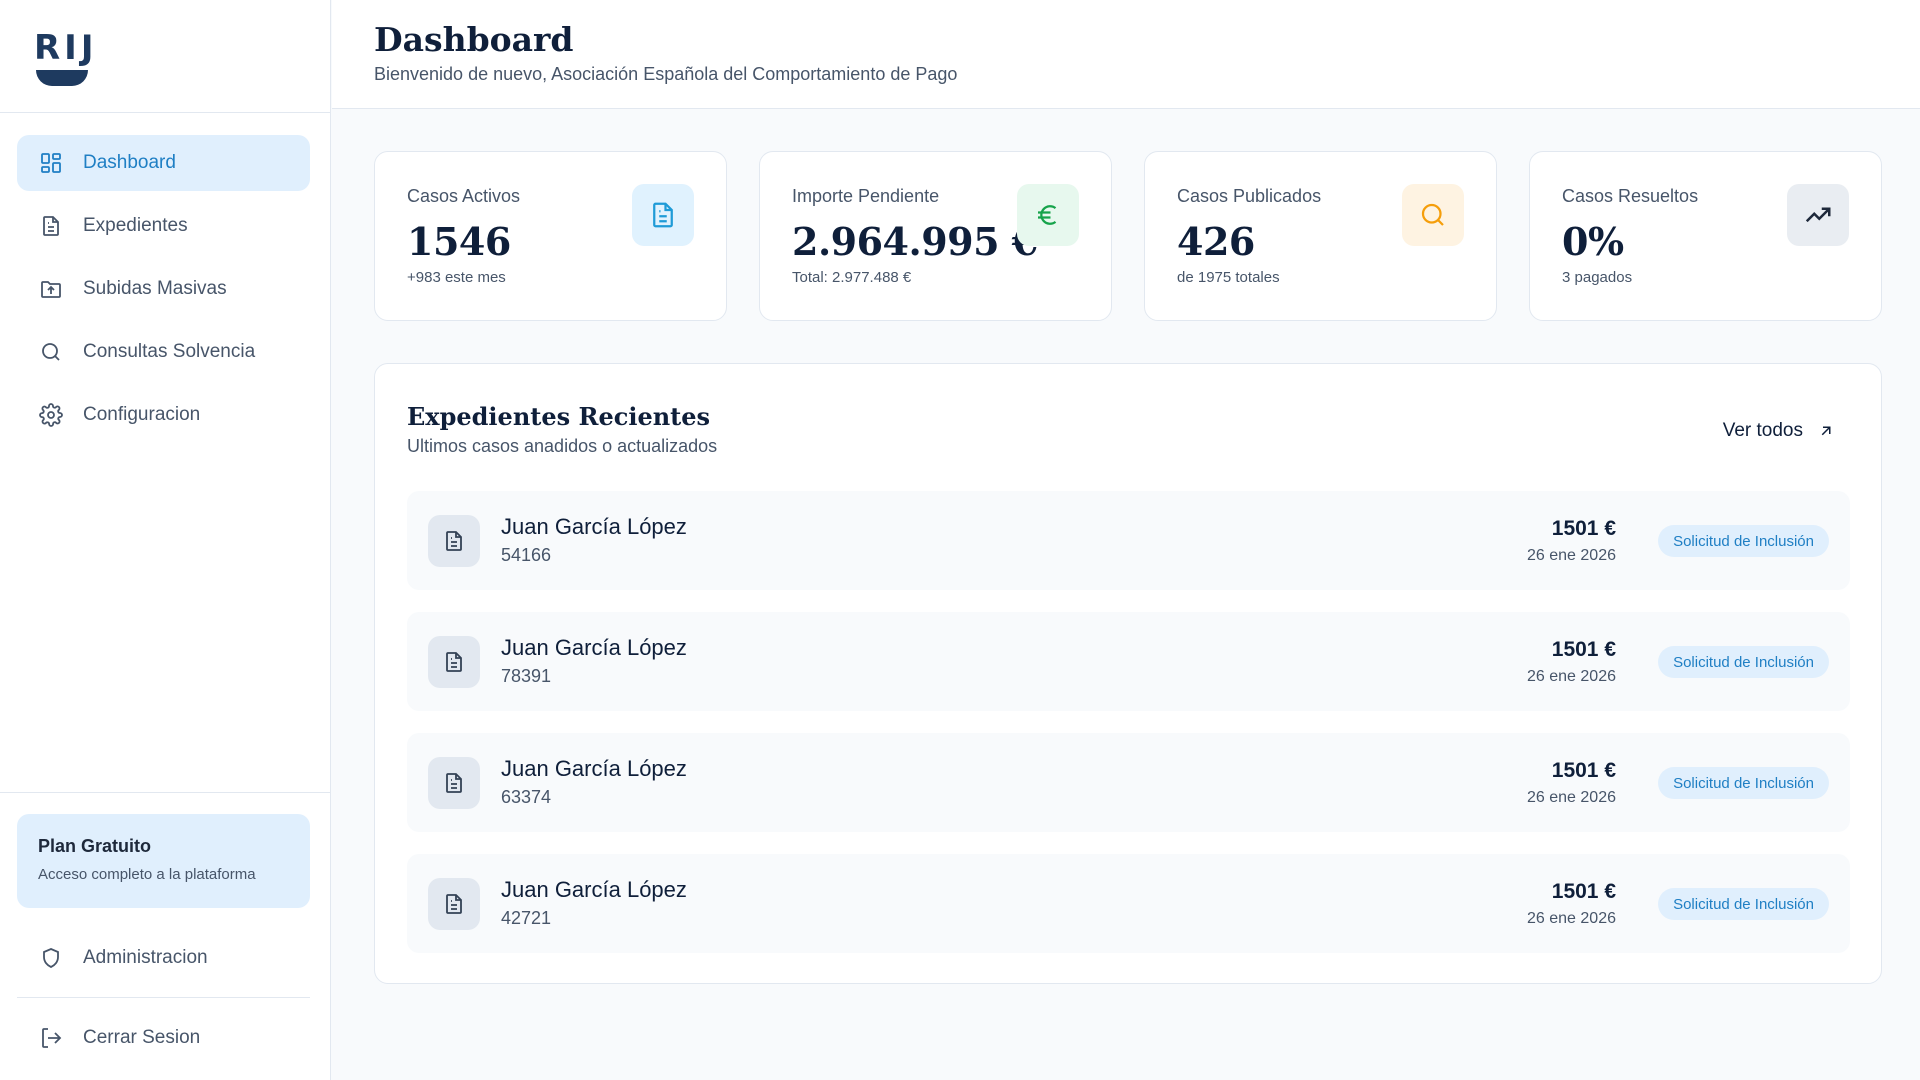  I want to click on see-all-link: Ver todos, so click(1779, 431).